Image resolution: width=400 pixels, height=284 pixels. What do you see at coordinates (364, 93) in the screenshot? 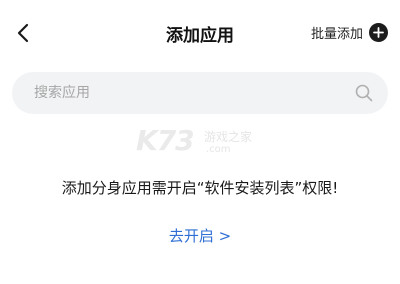
I see `search-icon` at bounding box center [364, 93].